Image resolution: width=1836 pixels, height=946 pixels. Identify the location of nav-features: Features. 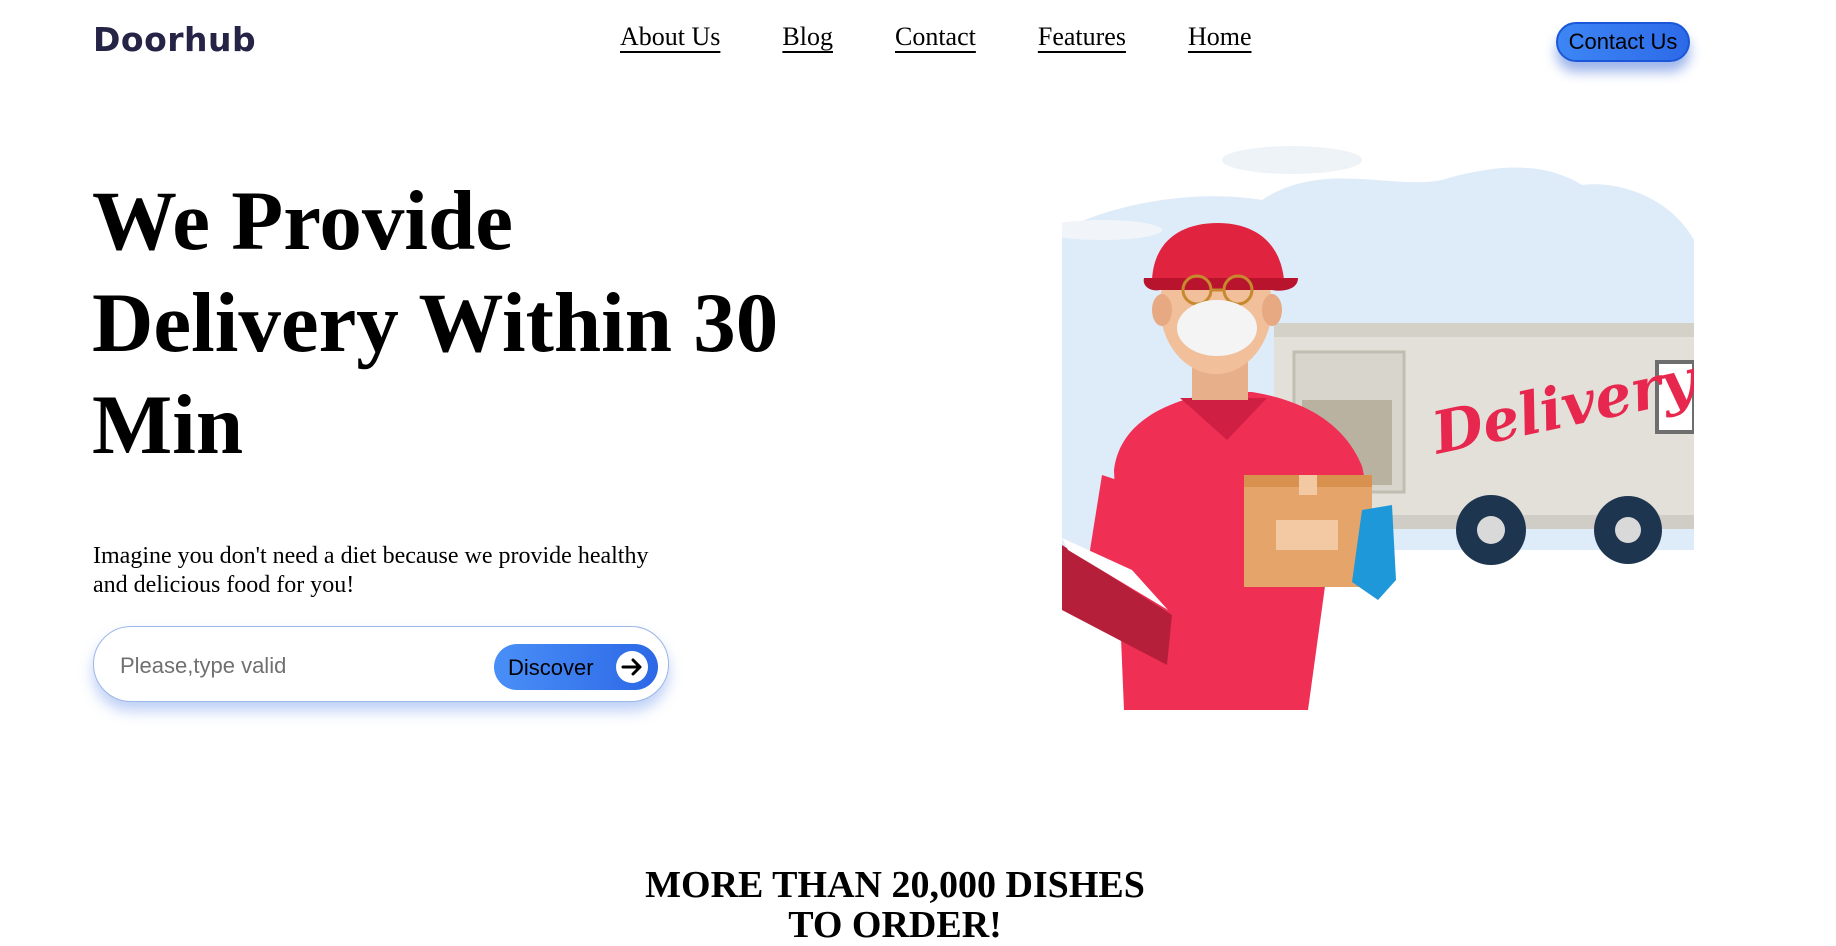
(1082, 37).